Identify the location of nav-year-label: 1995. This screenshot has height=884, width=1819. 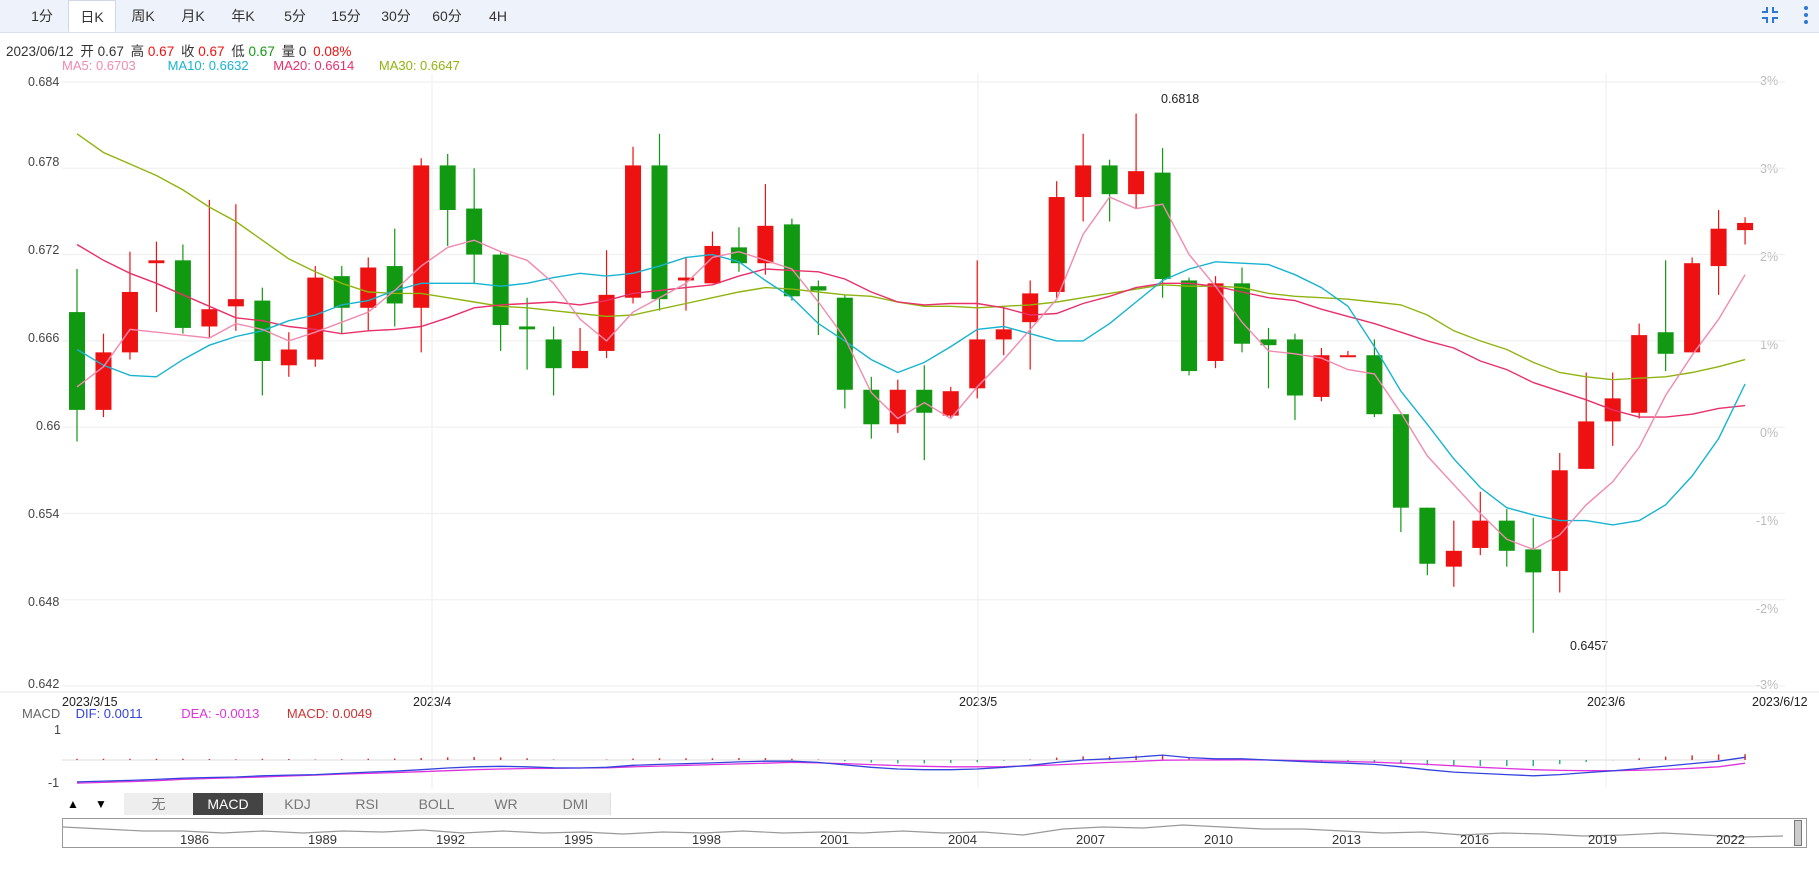
(578, 839).